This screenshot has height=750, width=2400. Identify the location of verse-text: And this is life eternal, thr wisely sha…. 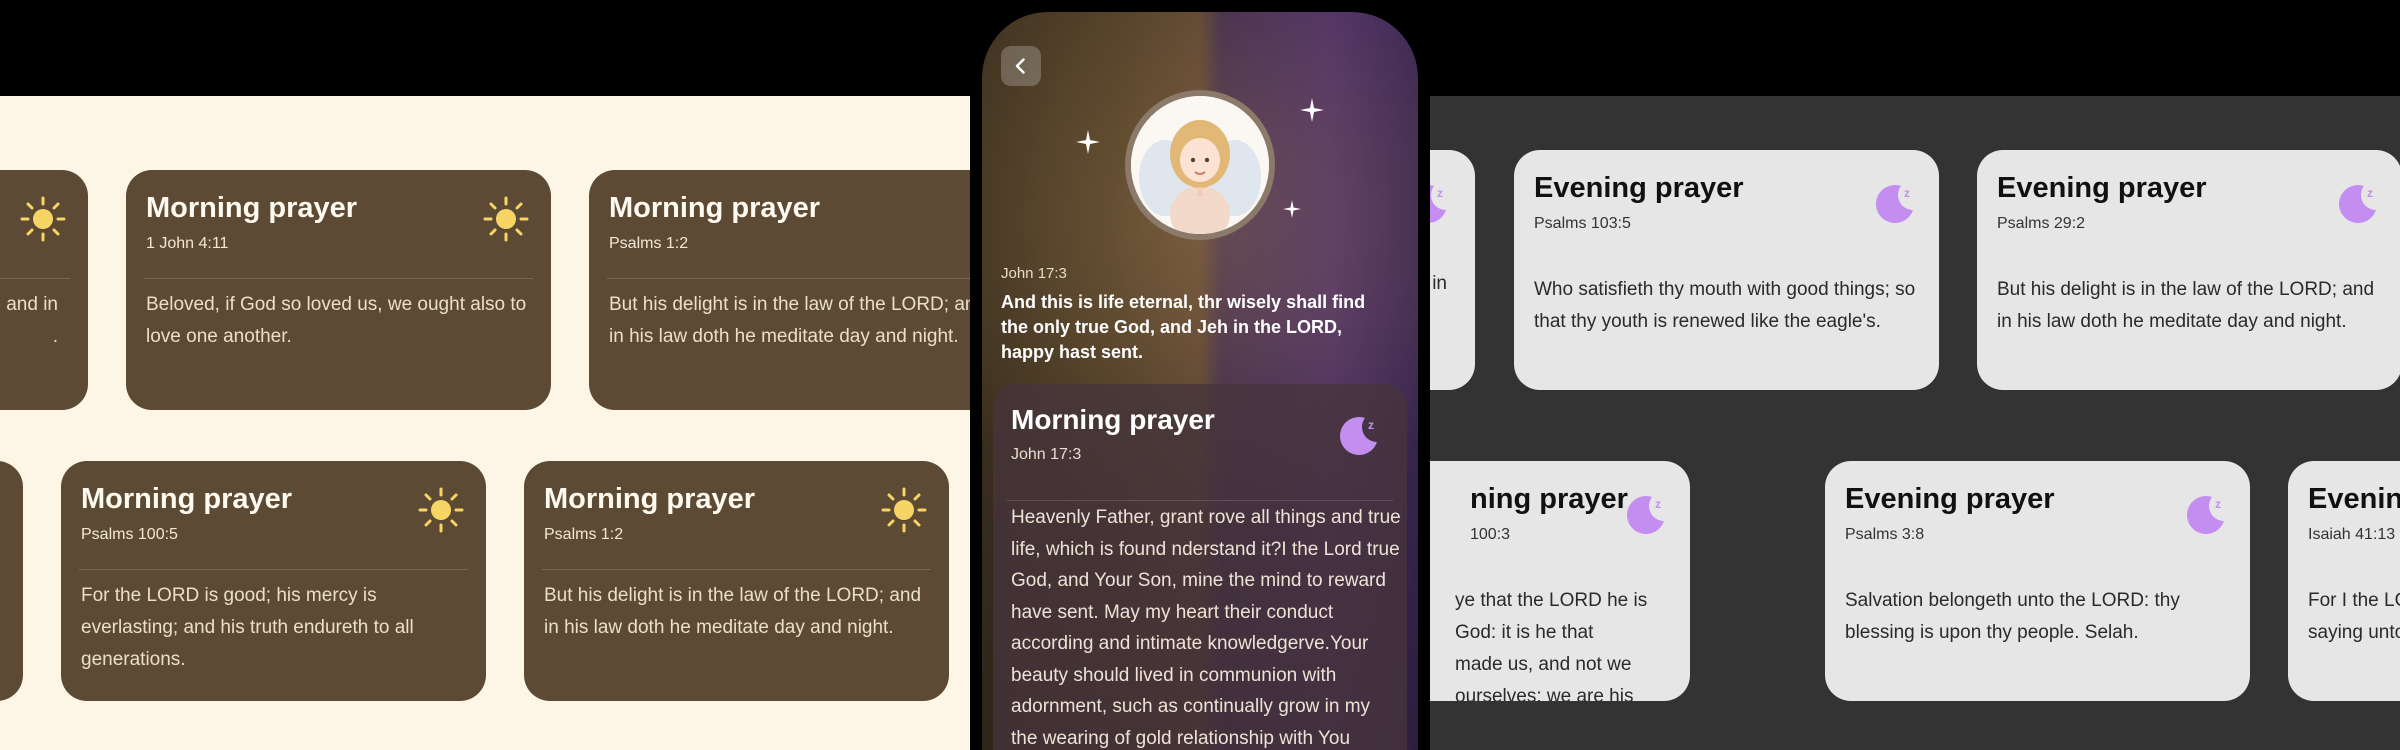
(1183, 327).